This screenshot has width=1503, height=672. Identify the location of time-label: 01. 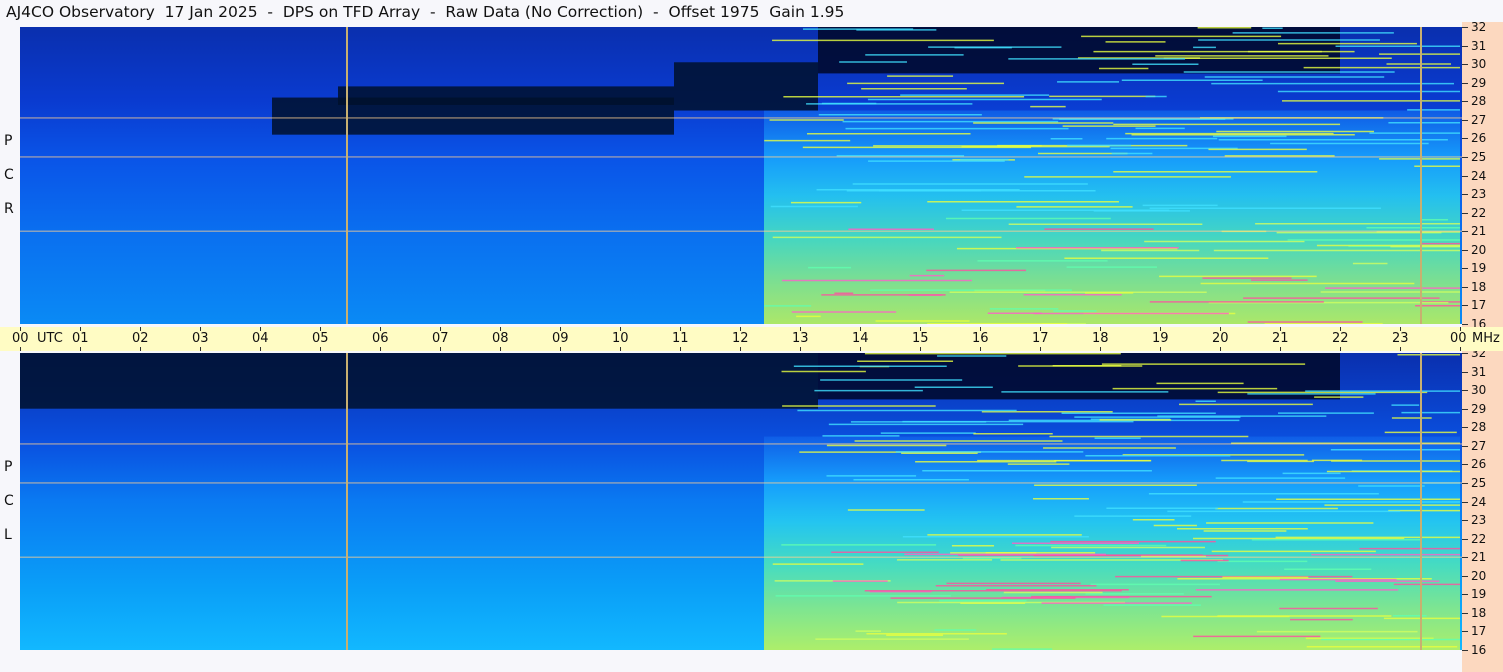
(80, 338).